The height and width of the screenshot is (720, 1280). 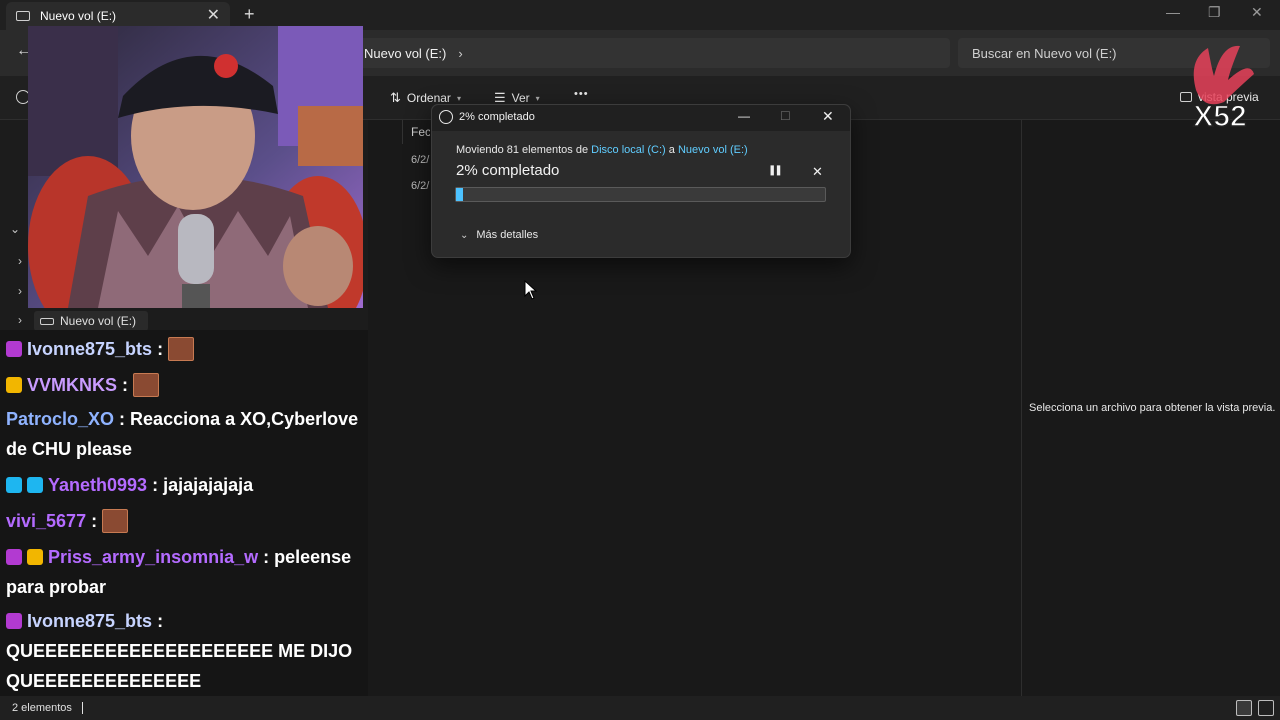 I want to click on progress-bar-fill, so click(x=459, y=194).